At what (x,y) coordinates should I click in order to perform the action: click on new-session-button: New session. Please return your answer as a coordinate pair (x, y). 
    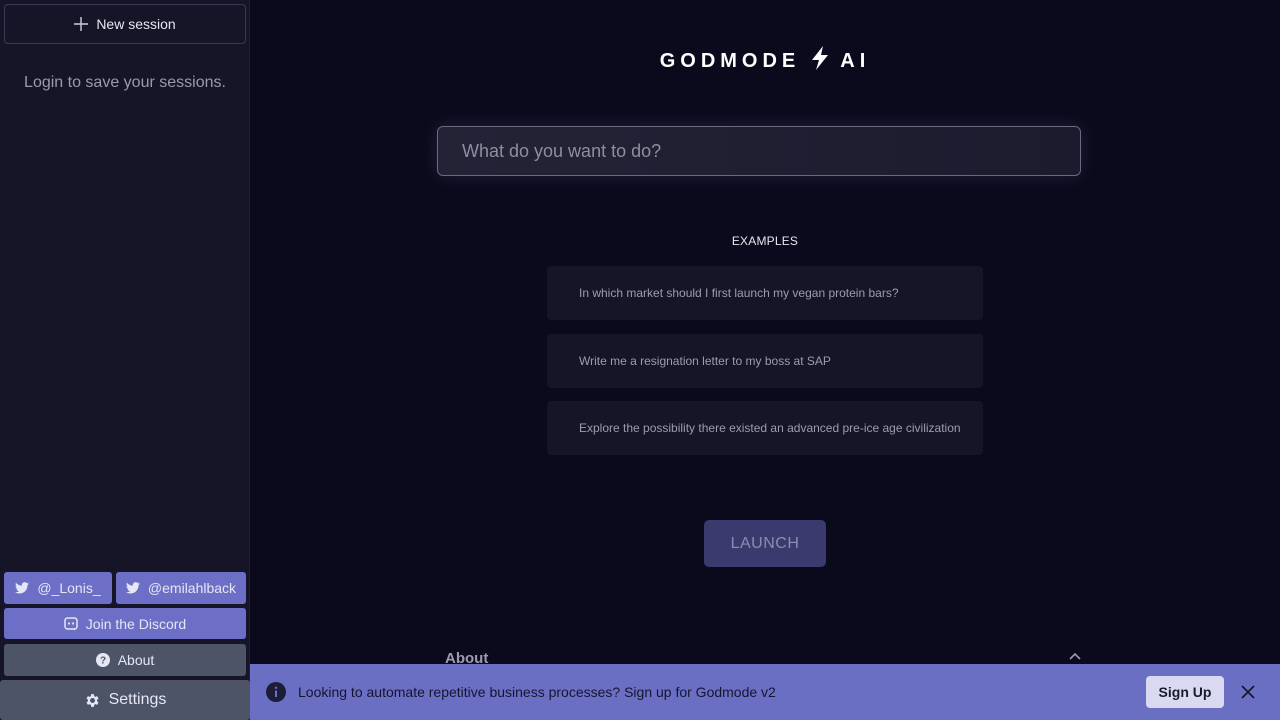
    Looking at the image, I should click on (125, 24).